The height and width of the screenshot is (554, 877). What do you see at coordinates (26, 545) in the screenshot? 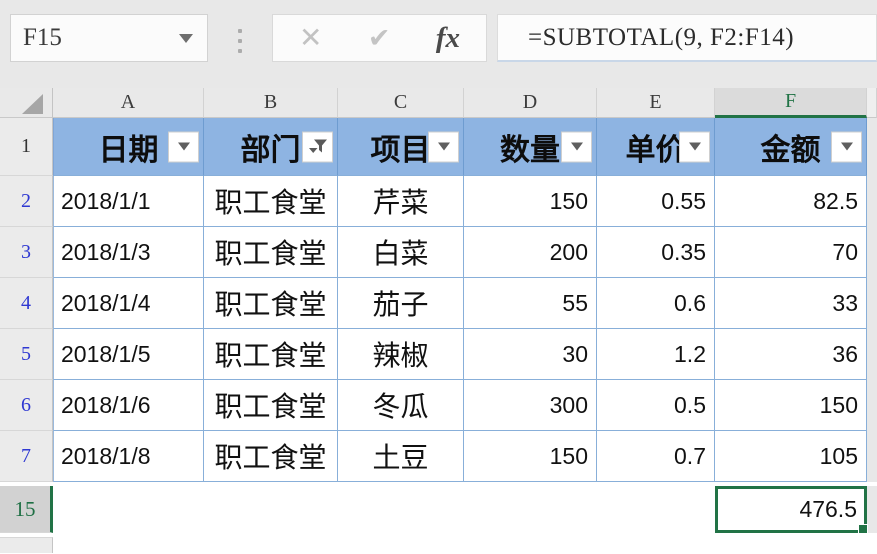
I see `row-header-16-partial` at bounding box center [26, 545].